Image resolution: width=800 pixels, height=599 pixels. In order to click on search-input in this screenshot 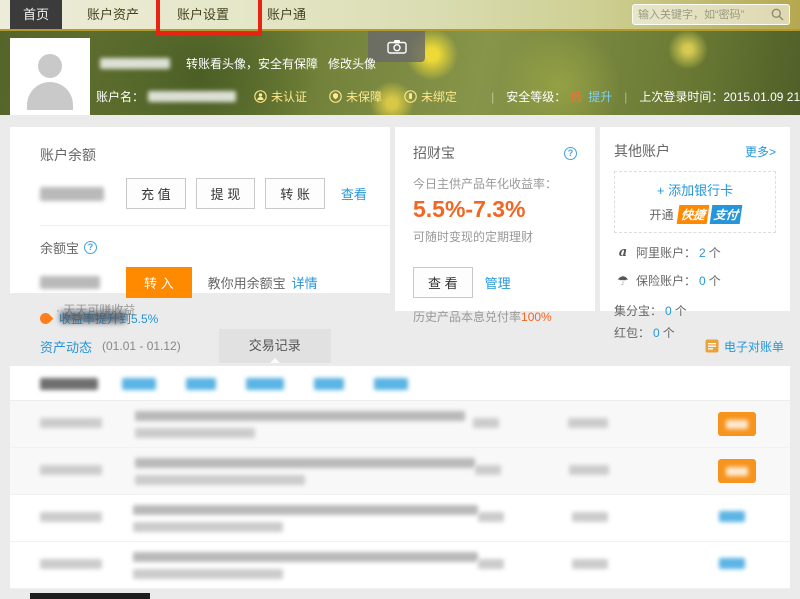, I will do `click(704, 14)`.